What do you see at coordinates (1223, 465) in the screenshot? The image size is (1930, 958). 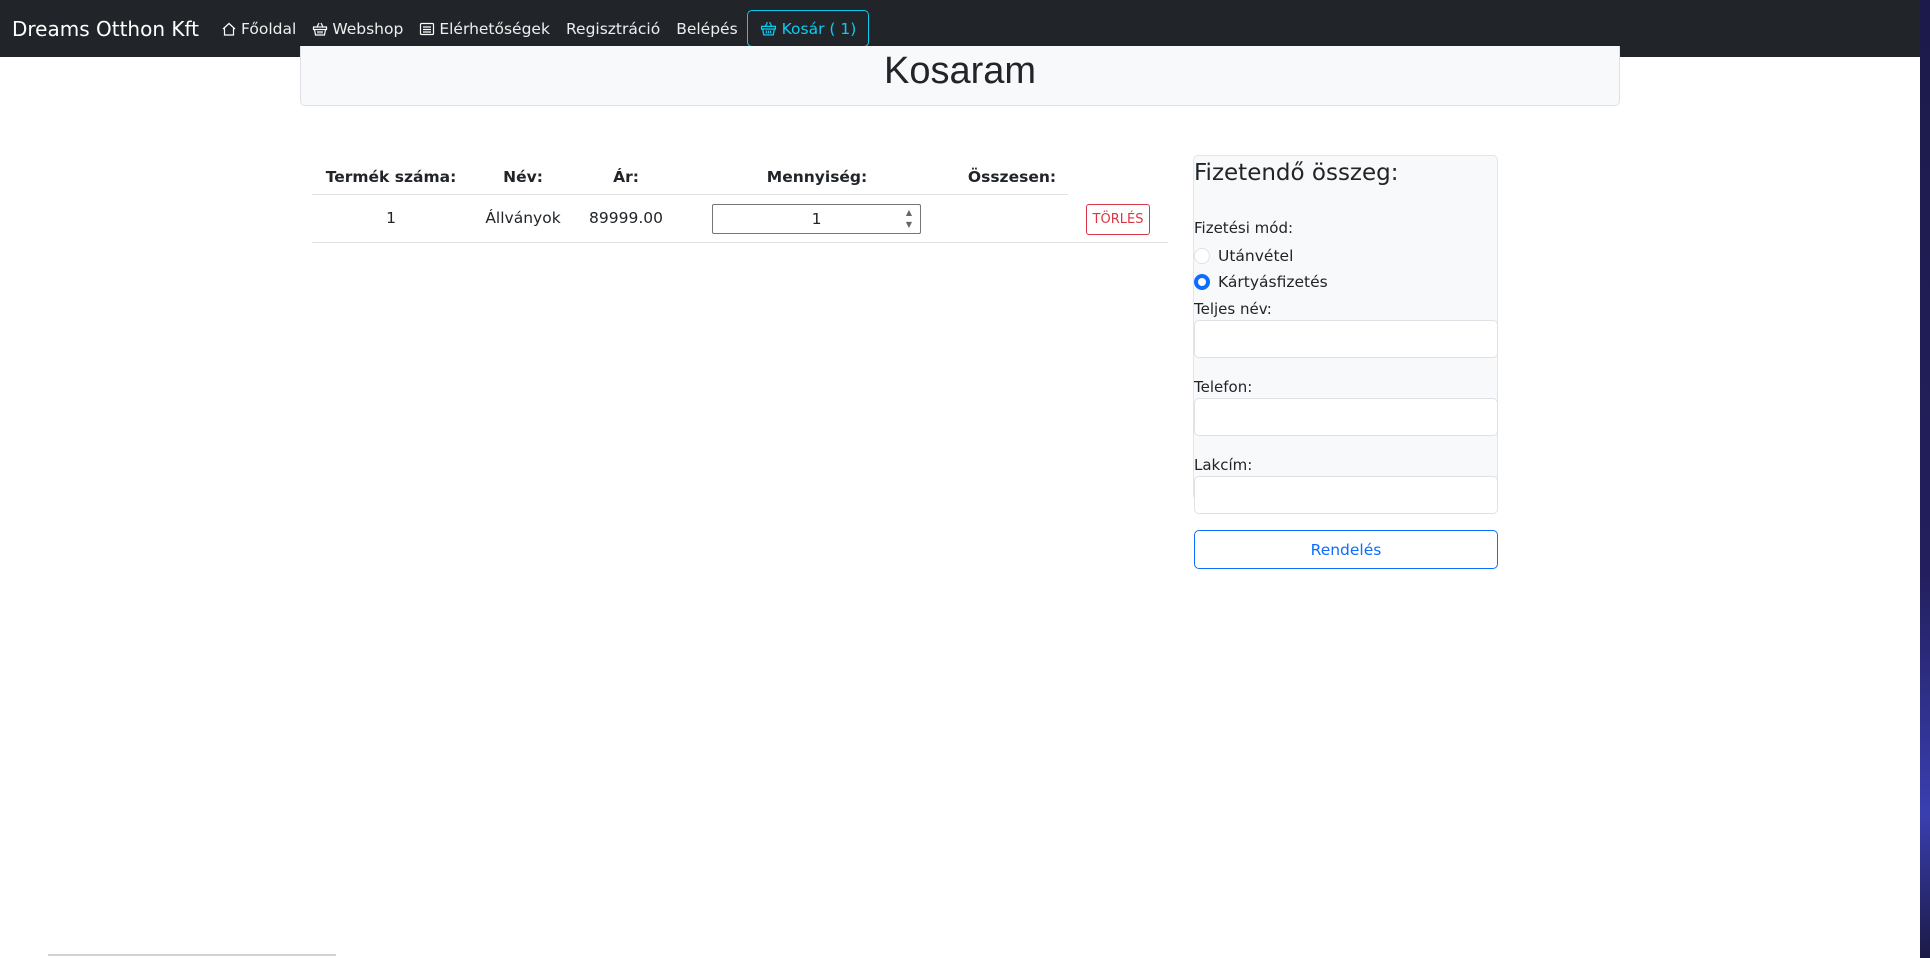 I see `address-label: Lakcím:` at bounding box center [1223, 465].